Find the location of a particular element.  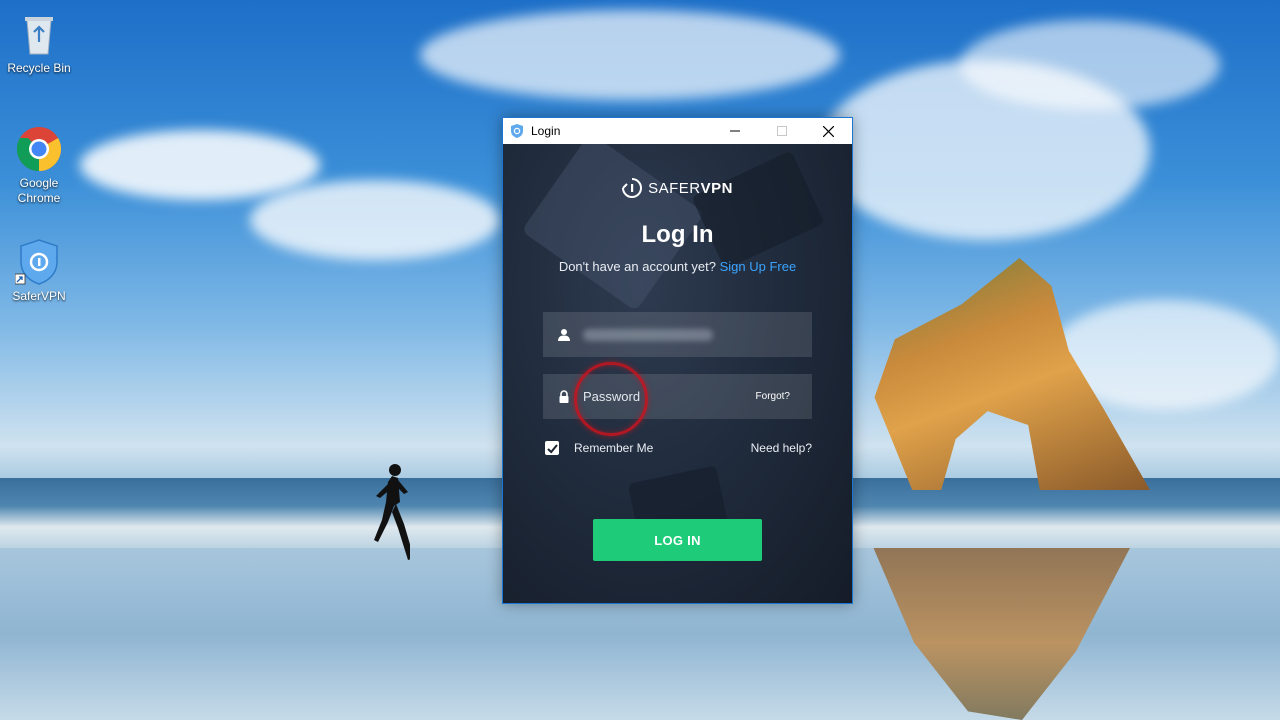

click-highlight-indicator is located at coordinates (611, 399).